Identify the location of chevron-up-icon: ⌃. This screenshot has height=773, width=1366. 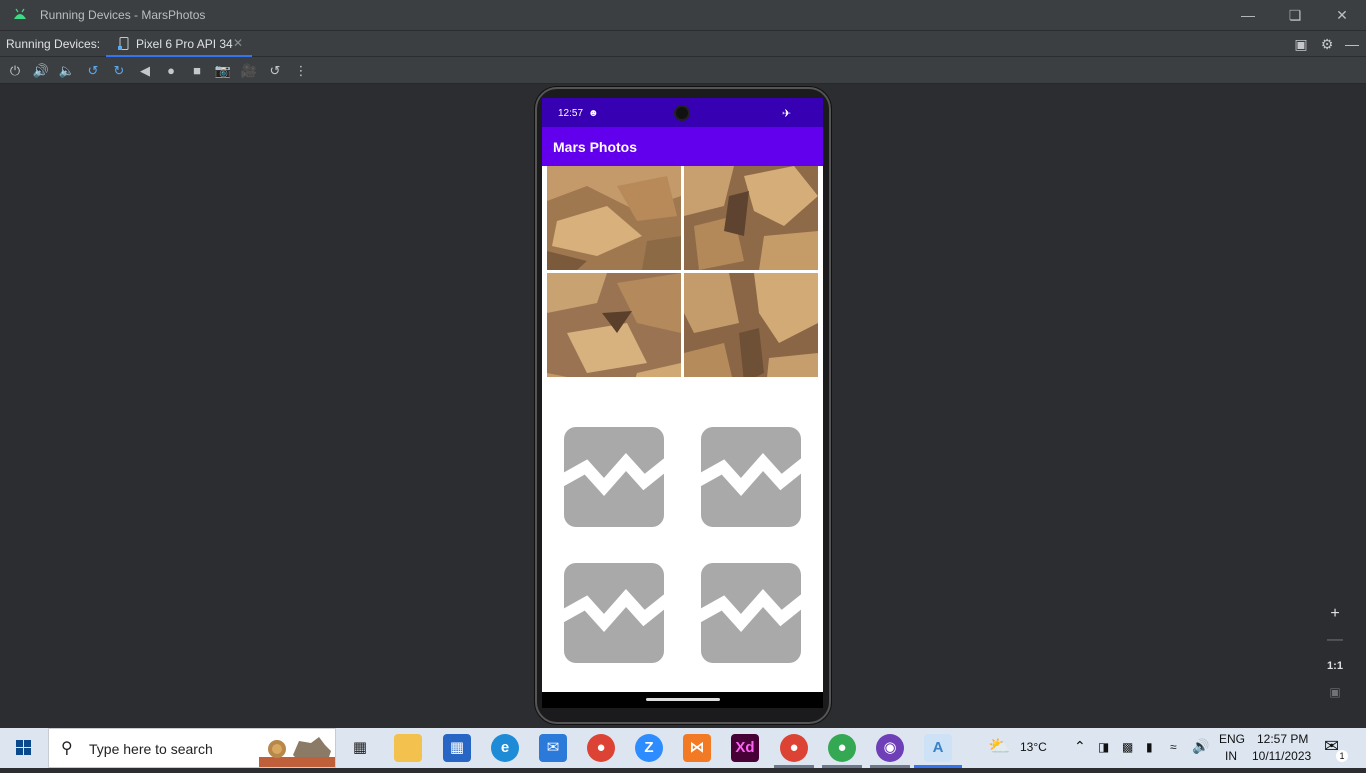
(1080, 746).